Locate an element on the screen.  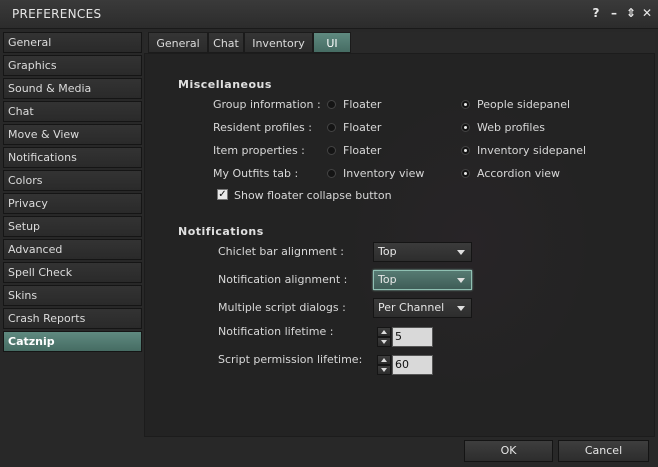
sidebar-item-chat: Chat is located at coordinates (72, 111).